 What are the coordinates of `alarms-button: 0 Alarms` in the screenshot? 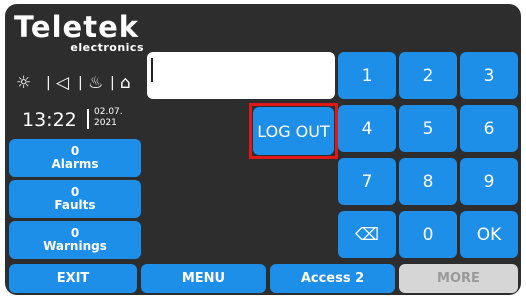 It's located at (75, 158).